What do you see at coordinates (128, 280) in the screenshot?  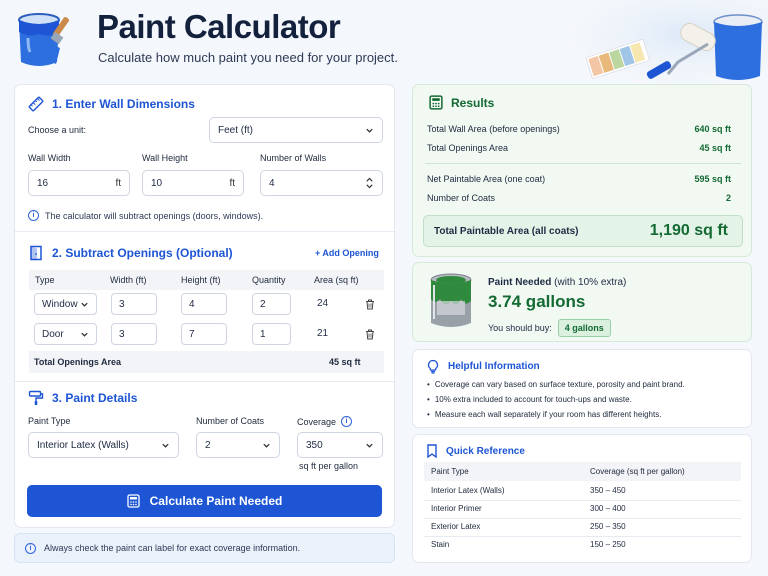 I see `col-width: Width (ft)` at bounding box center [128, 280].